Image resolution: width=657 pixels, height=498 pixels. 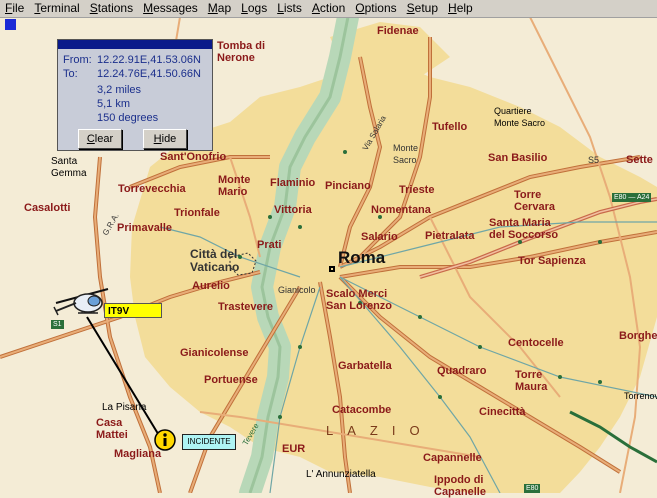 I want to click on label-ippodromo: Ippodo di Capanelle, so click(x=460, y=486).